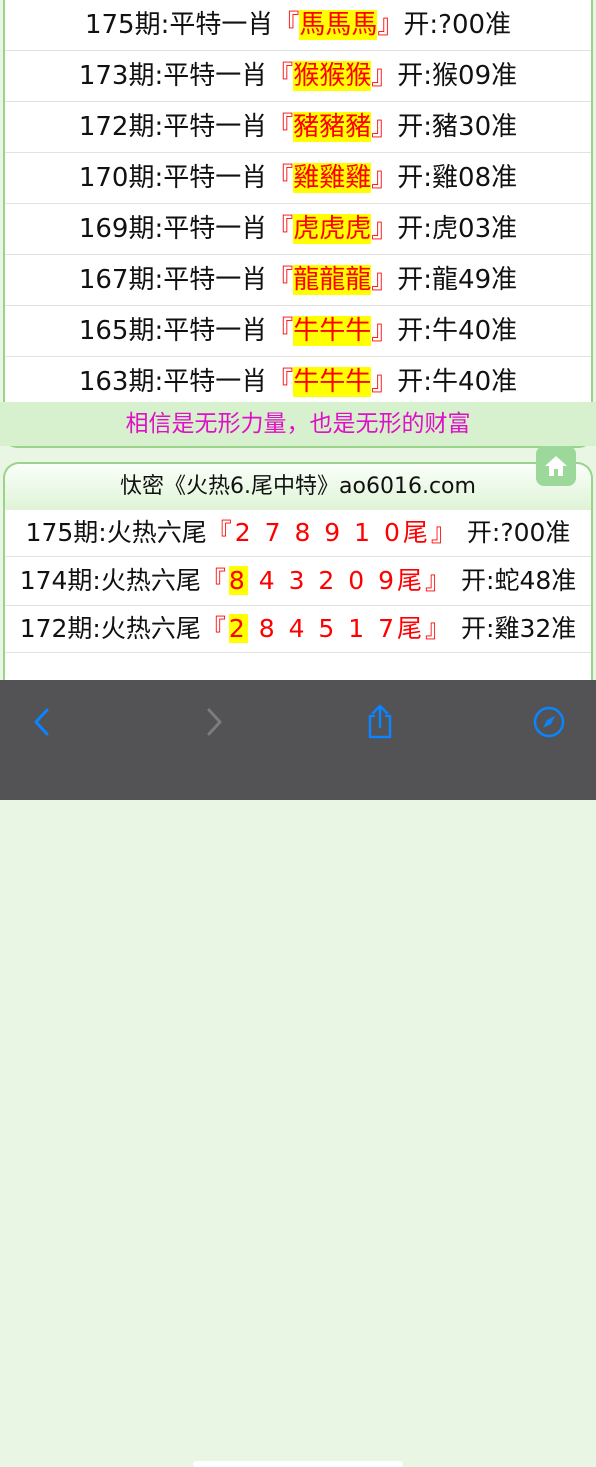  What do you see at coordinates (173, 382) in the screenshot?
I see `period-label: 163期:平特一肖` at bounding box center [173, 382].